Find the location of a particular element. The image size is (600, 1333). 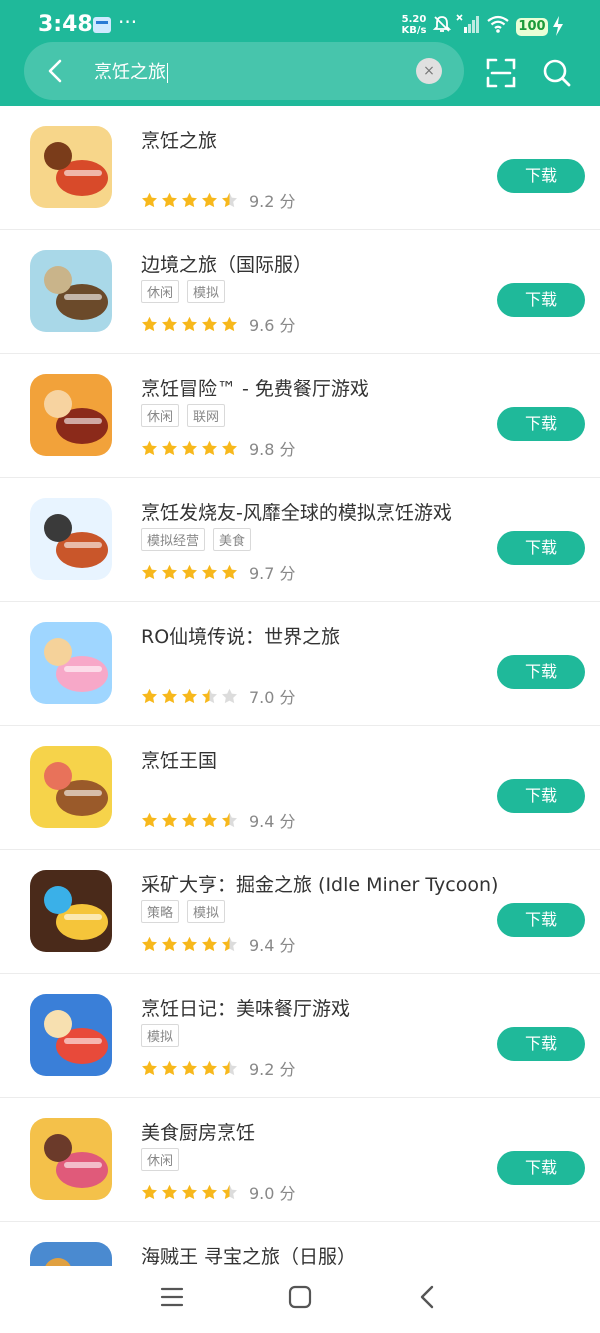

result-row: 烹饪王国 9.4 分 下载 is located at coordinates (300, 788).